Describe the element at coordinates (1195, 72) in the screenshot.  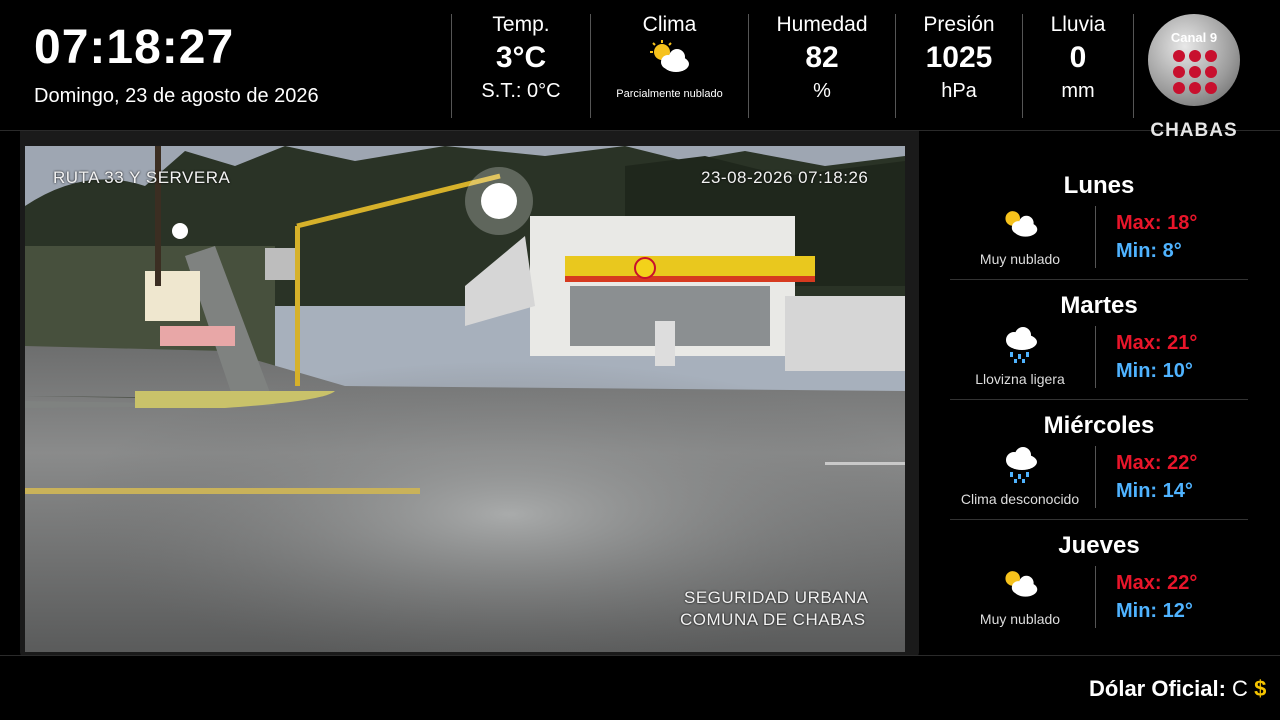
I see `logo-dots-icon` at that location.